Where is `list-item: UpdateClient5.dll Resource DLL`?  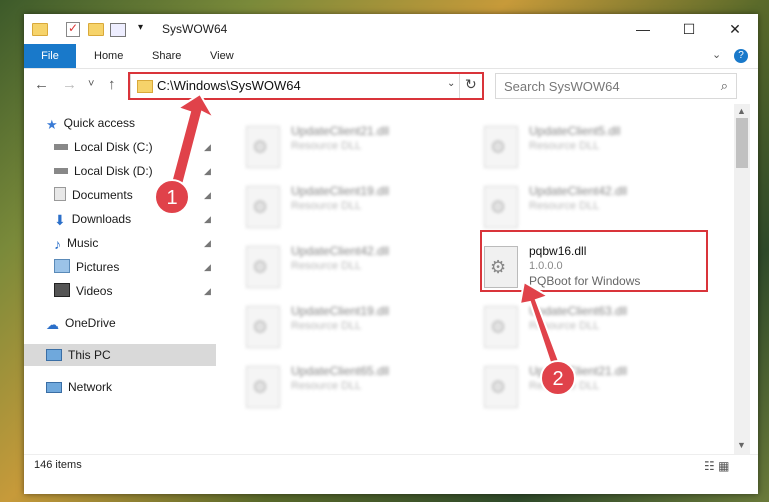
list-item: UpdateClient5.dll Resource DLL is located at coordinates (581, 146).